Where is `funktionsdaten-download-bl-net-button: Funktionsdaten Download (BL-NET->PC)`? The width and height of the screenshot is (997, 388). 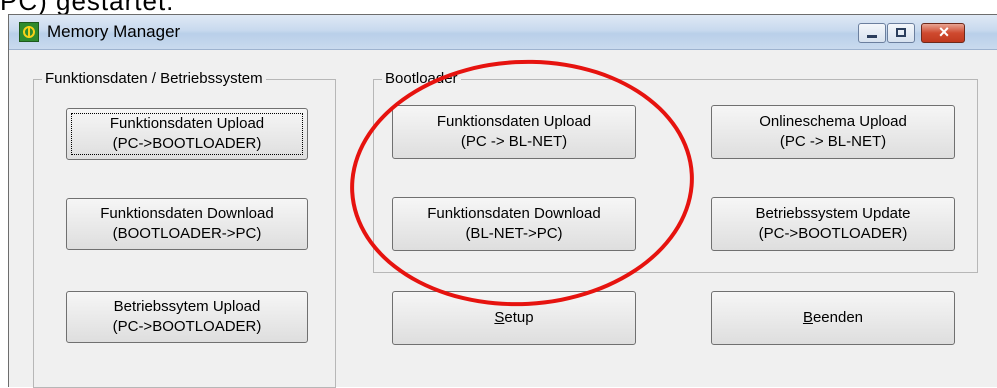
funktionsdaten-download-bl-net-button: Funktionsdaten Download (BL-NET->PC) is located at coordinates (514, 224).